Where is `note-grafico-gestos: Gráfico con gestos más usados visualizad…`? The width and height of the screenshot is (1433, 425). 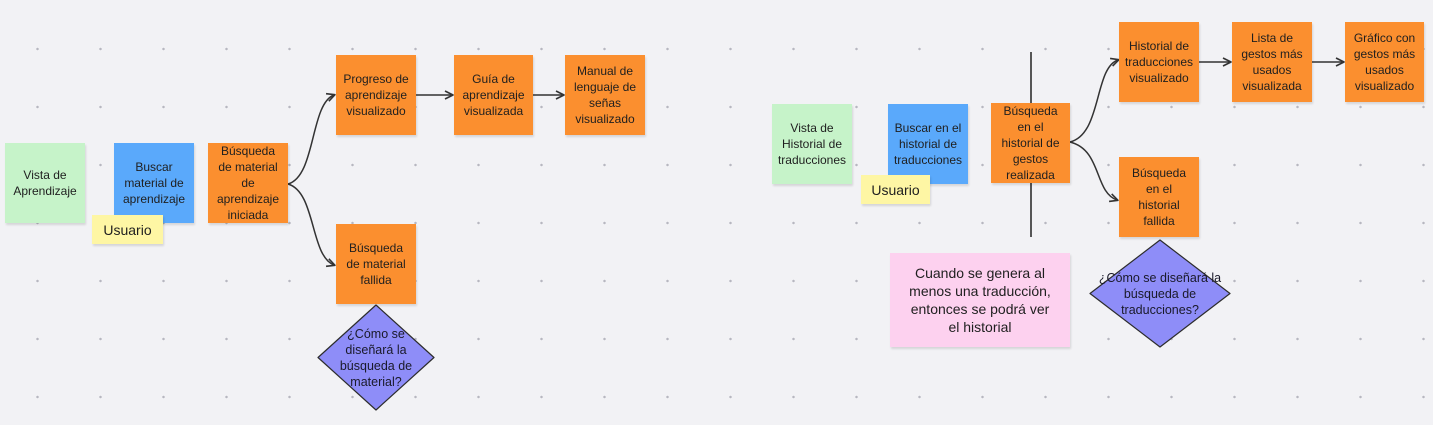
note-grafico-gestos: Gráfico con gestos más usados visualizad… is located at coordinates (1384, 62).